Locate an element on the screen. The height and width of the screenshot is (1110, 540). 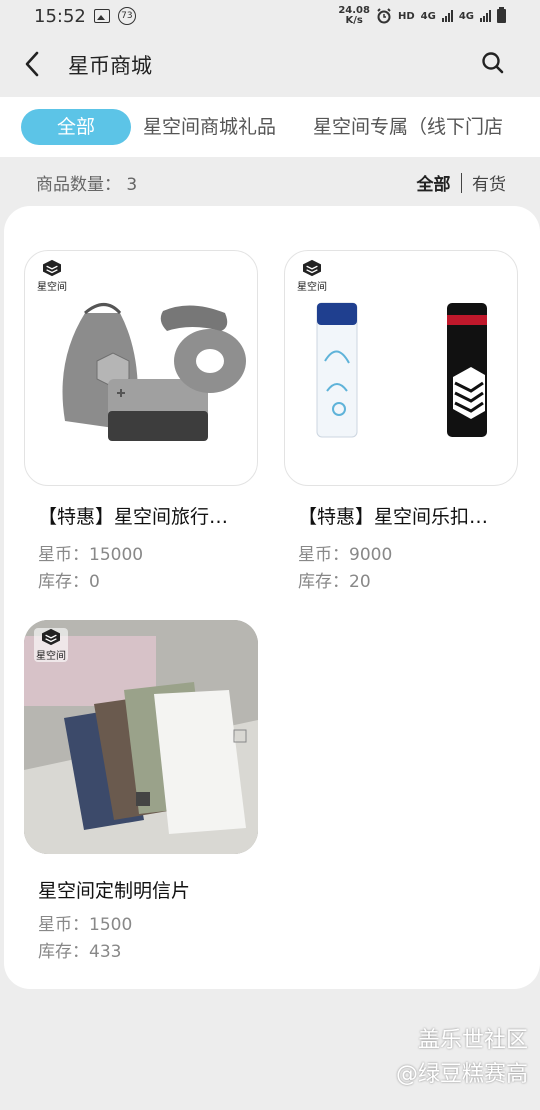
product-count-value: 3 is located at coordinates (132, 185).